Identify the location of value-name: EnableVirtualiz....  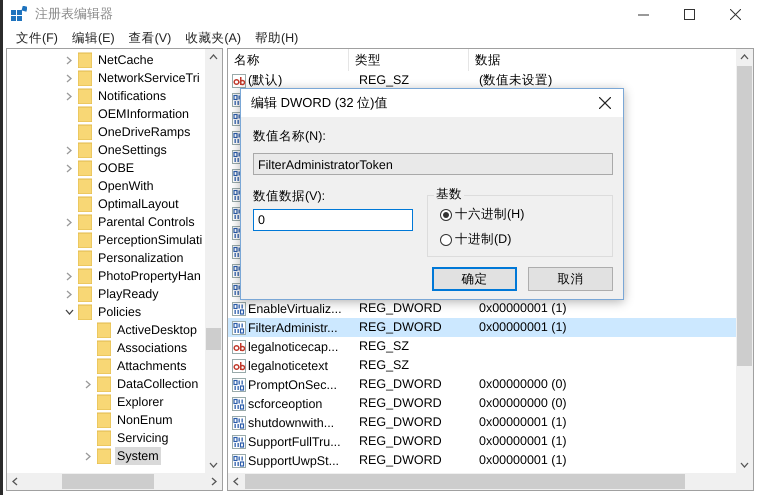
(294, 309).